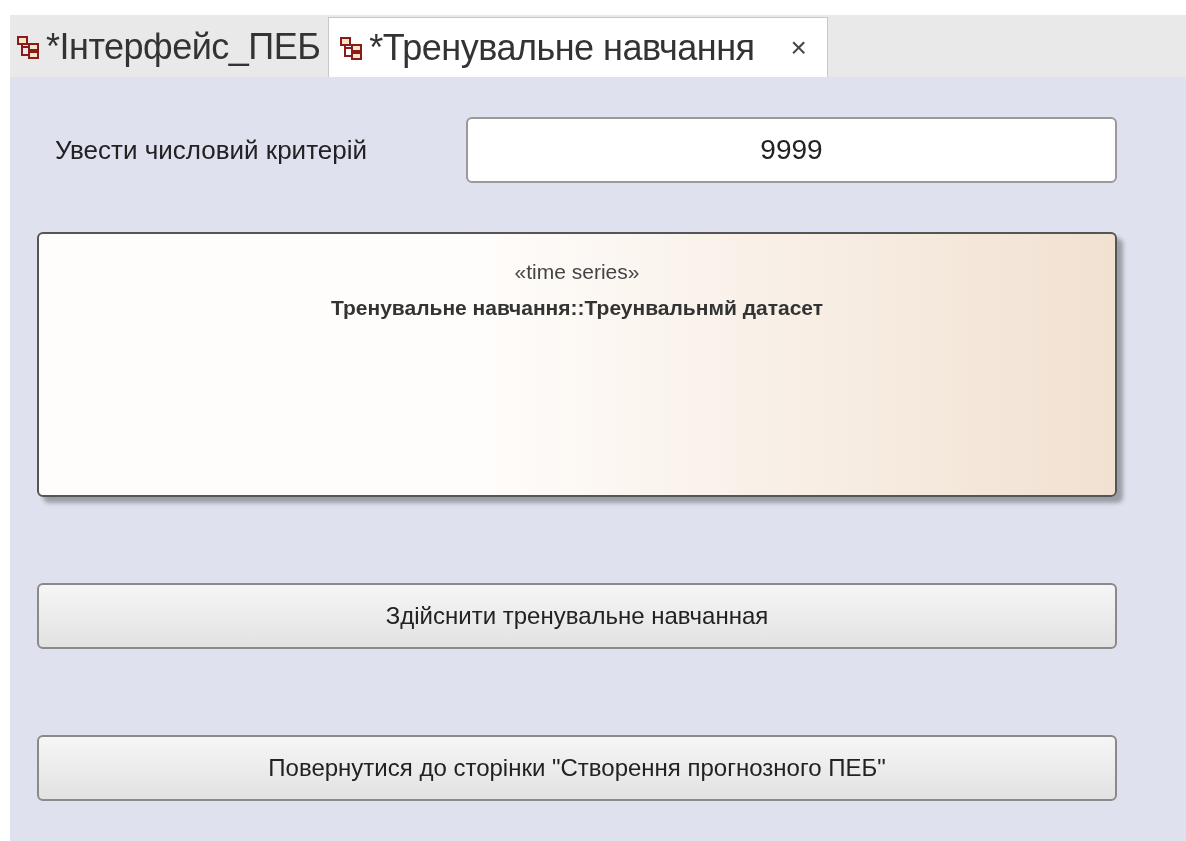 The height and width of the screenshot is (841, 1186). What do you see at coordinates (798, 47) in the screenshot?
I see `close-button: ×` at bounding box center [798, 47].